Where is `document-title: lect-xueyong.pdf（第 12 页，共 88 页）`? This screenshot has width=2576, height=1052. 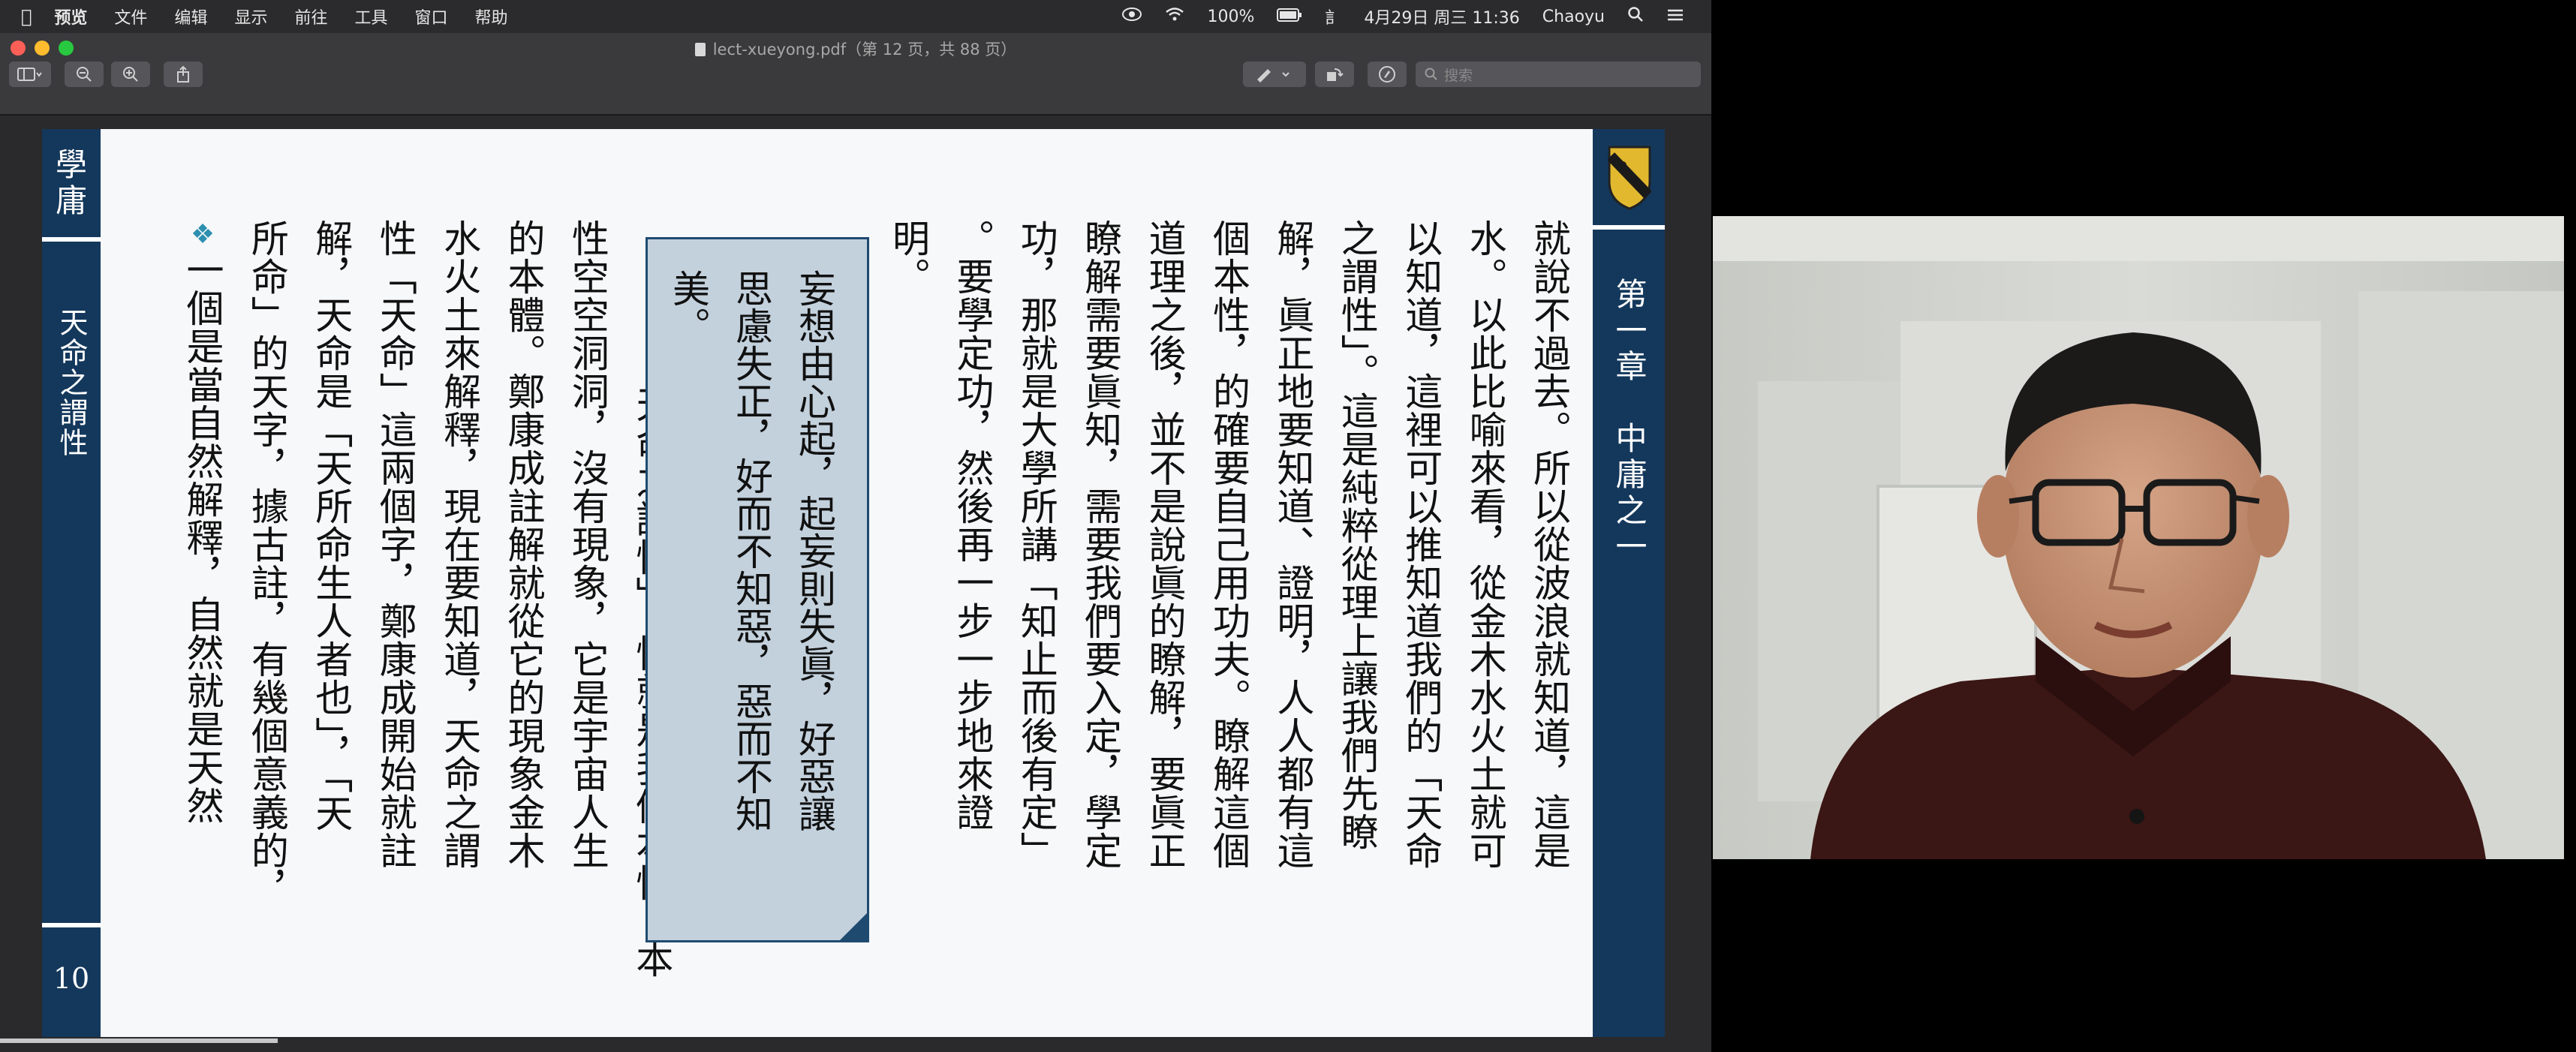 document-title: lect-xueyong.pdf（第 12 页，共 88 页） is located at coordinates (855, 49).